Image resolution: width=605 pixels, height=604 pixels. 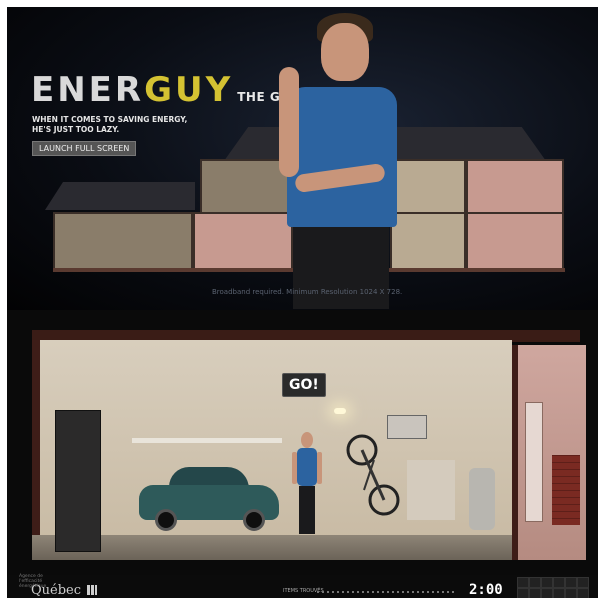 What do you see at coordinates (387, 592) in the screenshot?
I see `items-progress-dots` at bounding box center [387, 592].